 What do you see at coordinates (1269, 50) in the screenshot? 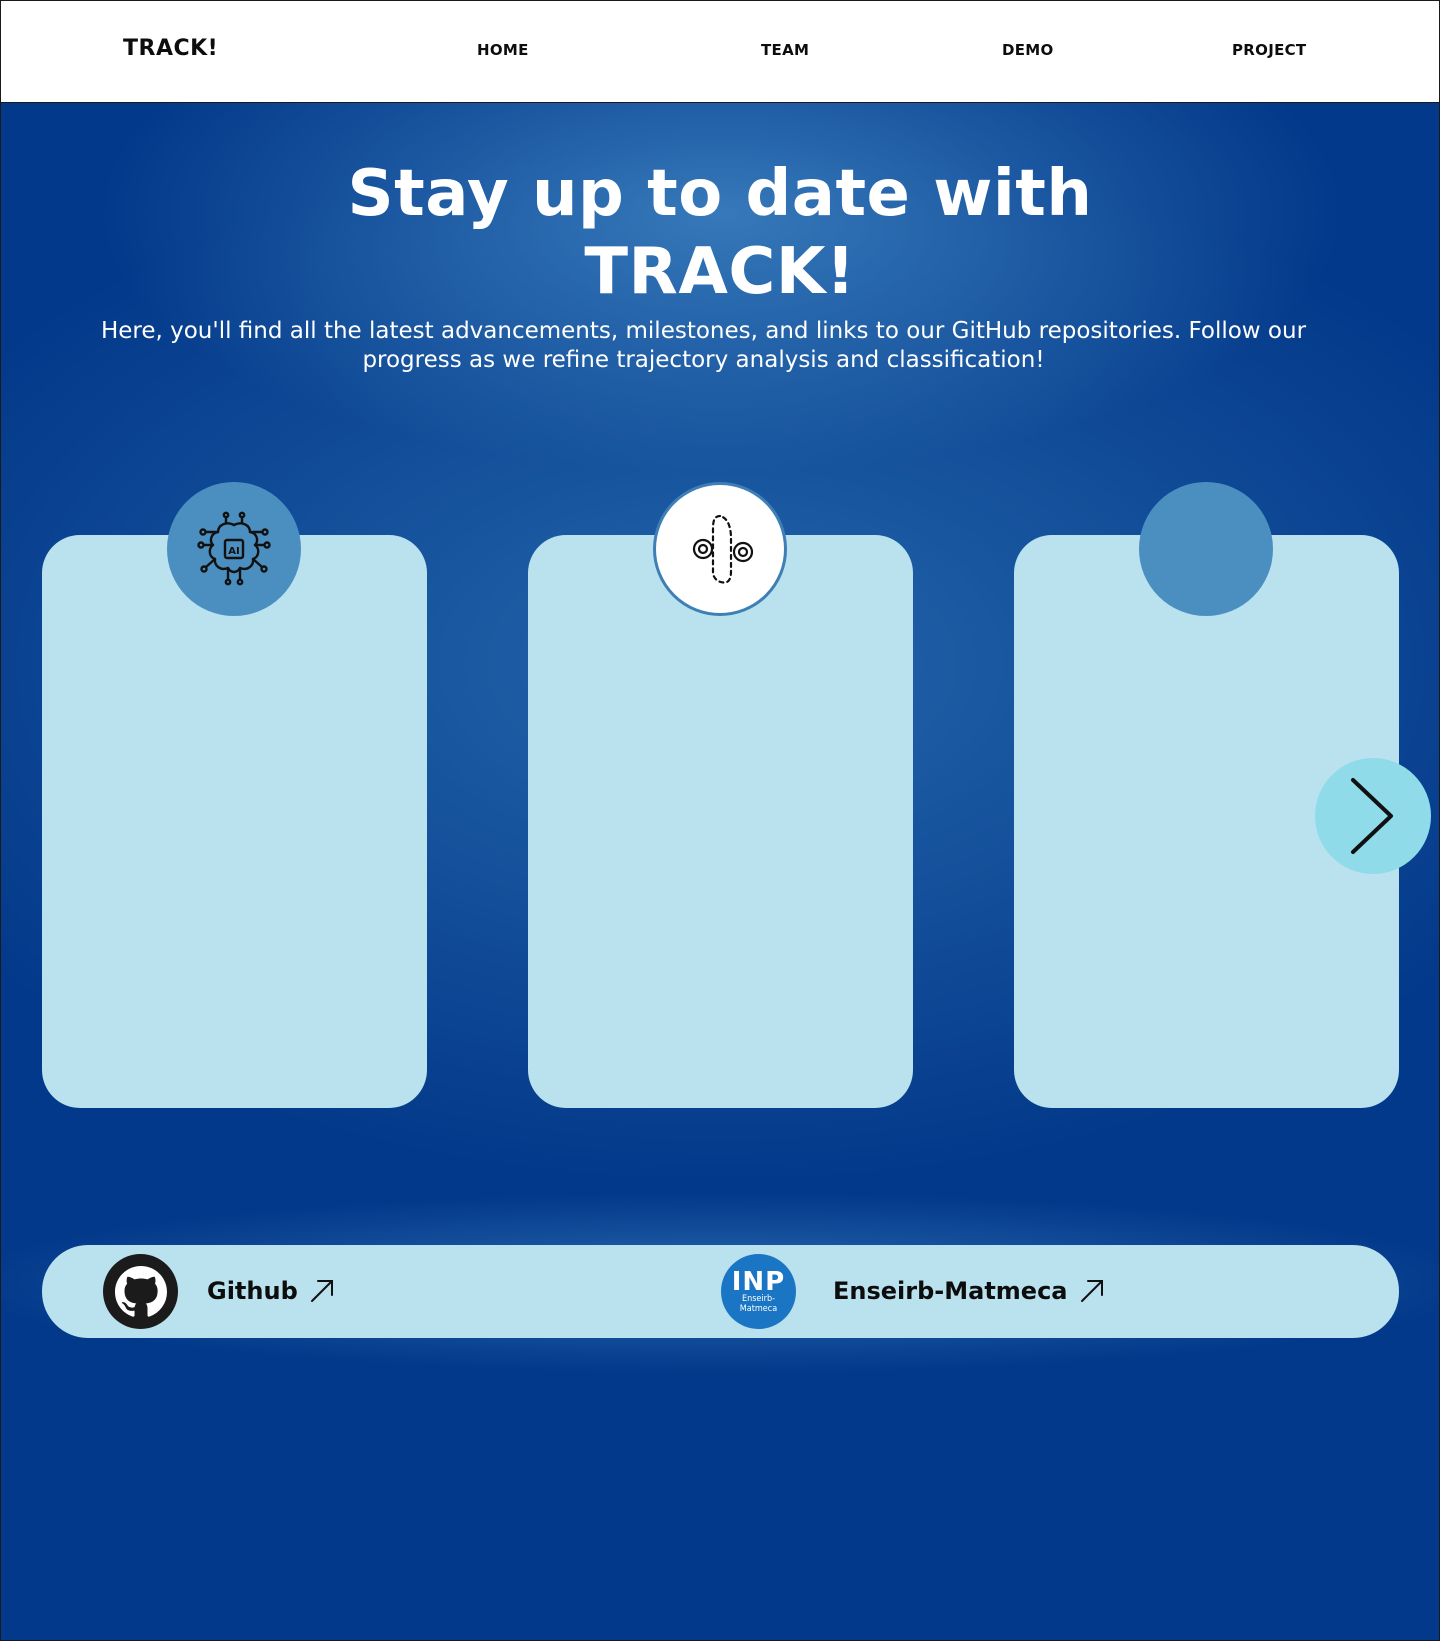
I see `nav-project: PROJECT` at bounding box center [1269, 50].